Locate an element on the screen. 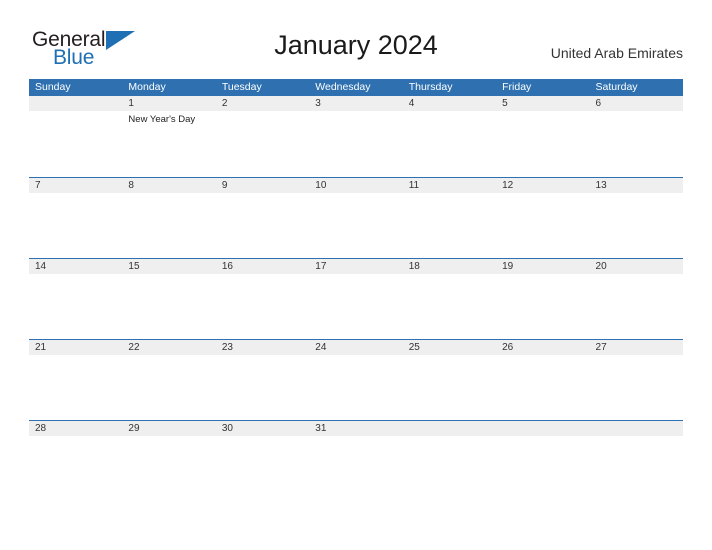 This screenshot has width=712, height=550. calendar-week-row: 14 15 16 17 18 19 20 is located at coordinates (356, 298).